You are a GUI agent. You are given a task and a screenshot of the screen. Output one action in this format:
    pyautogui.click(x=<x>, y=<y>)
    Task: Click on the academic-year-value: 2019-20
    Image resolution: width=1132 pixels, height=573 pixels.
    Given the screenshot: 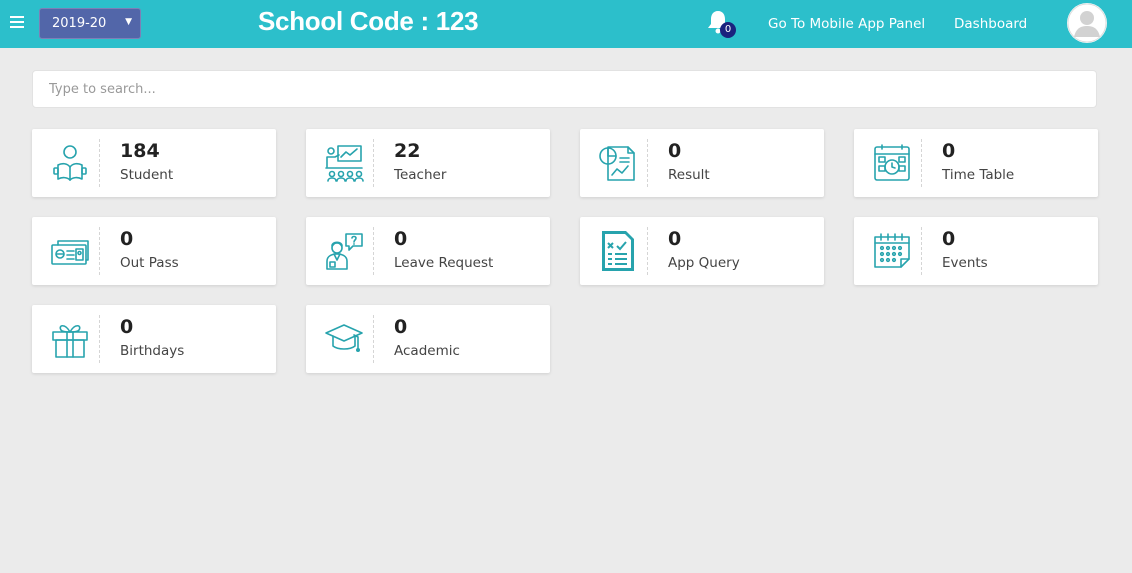 What is the action you would take?
    pyautogui.click(x=79, y=23)
    